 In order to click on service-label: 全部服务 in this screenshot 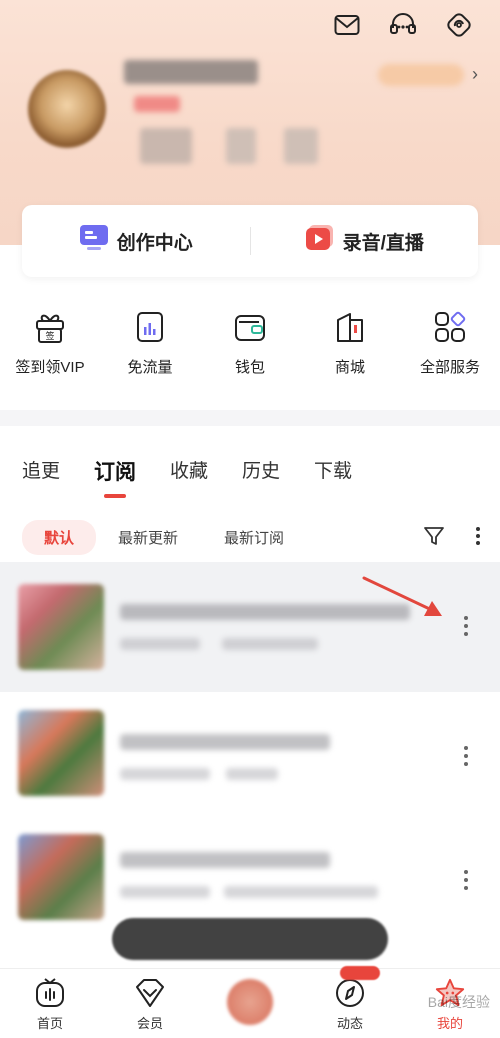, I will do `click(449, 367)`.